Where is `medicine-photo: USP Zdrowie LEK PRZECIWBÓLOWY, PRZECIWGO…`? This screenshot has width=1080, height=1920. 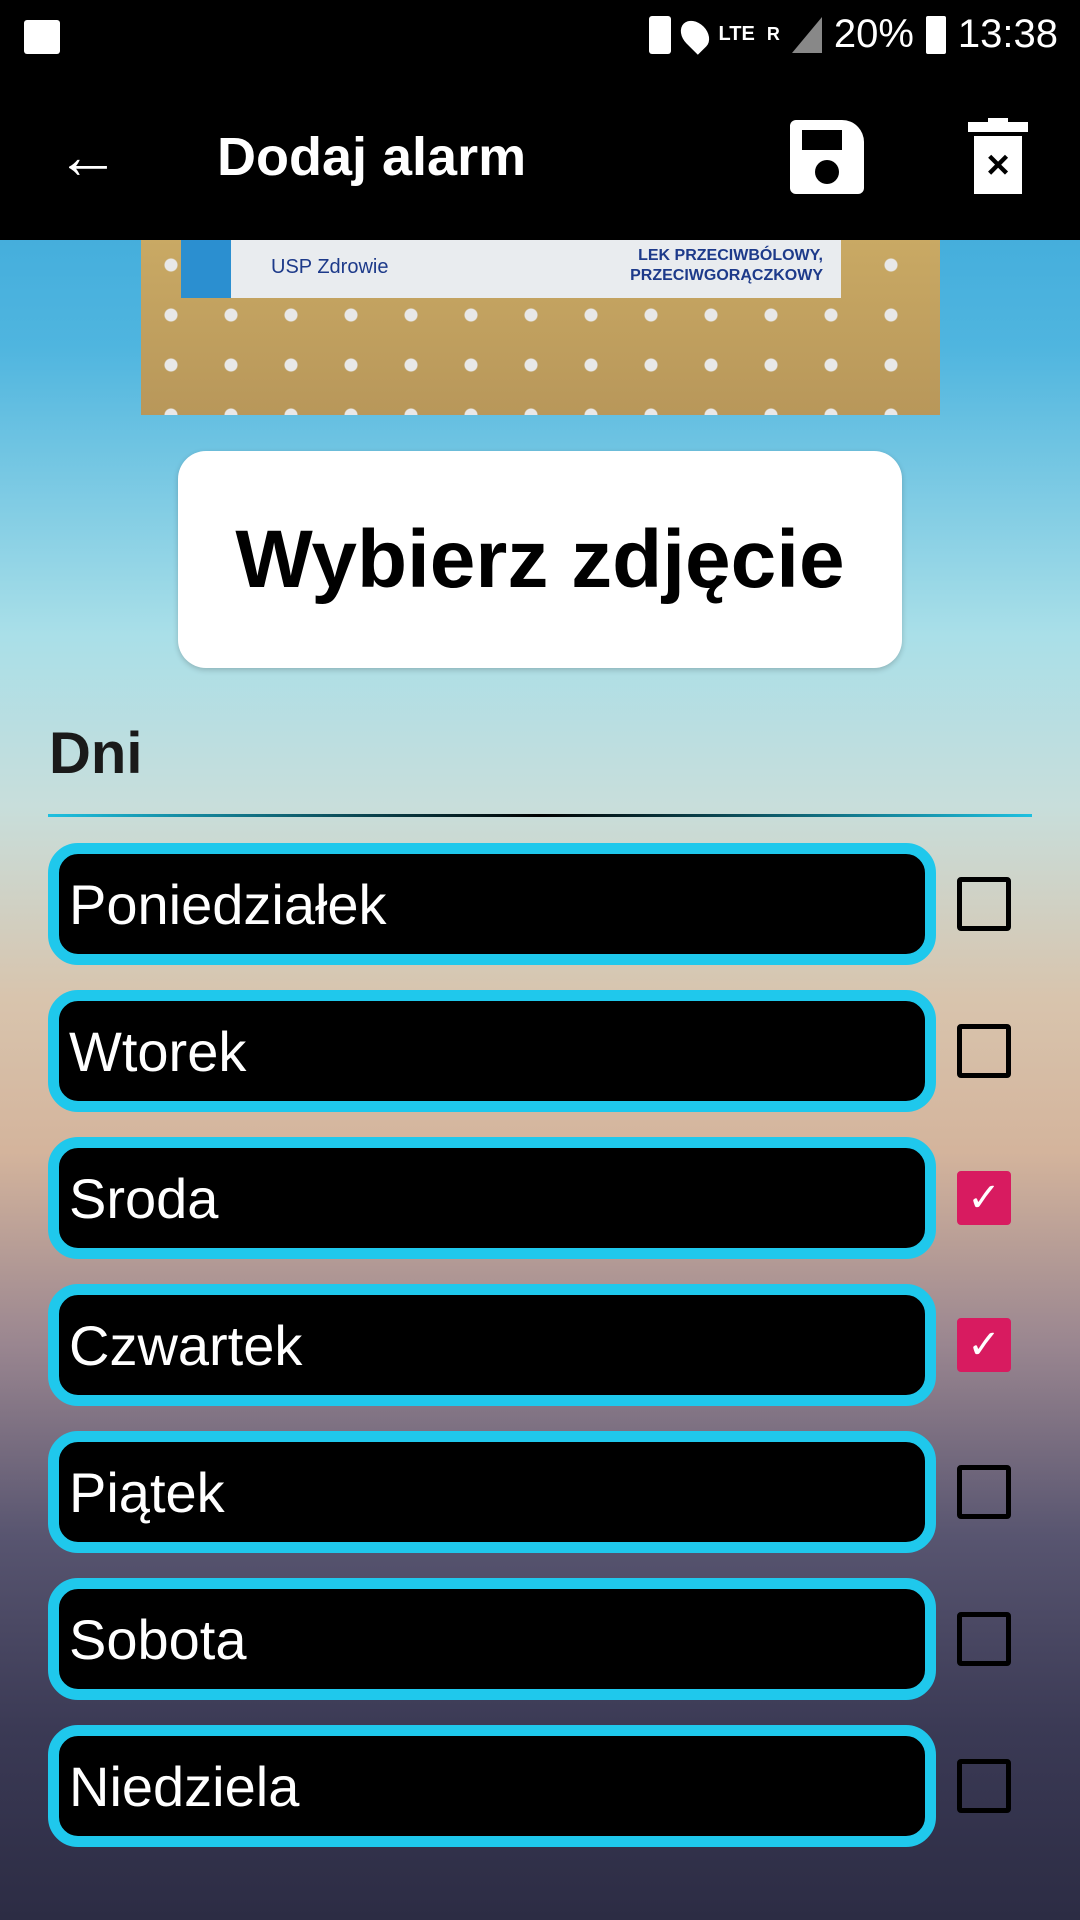
medicine-photo: USP Zdrowie LEK PRZECIWBÓLOWY, PRZECIWGO… is located at coordinates (540, 327).